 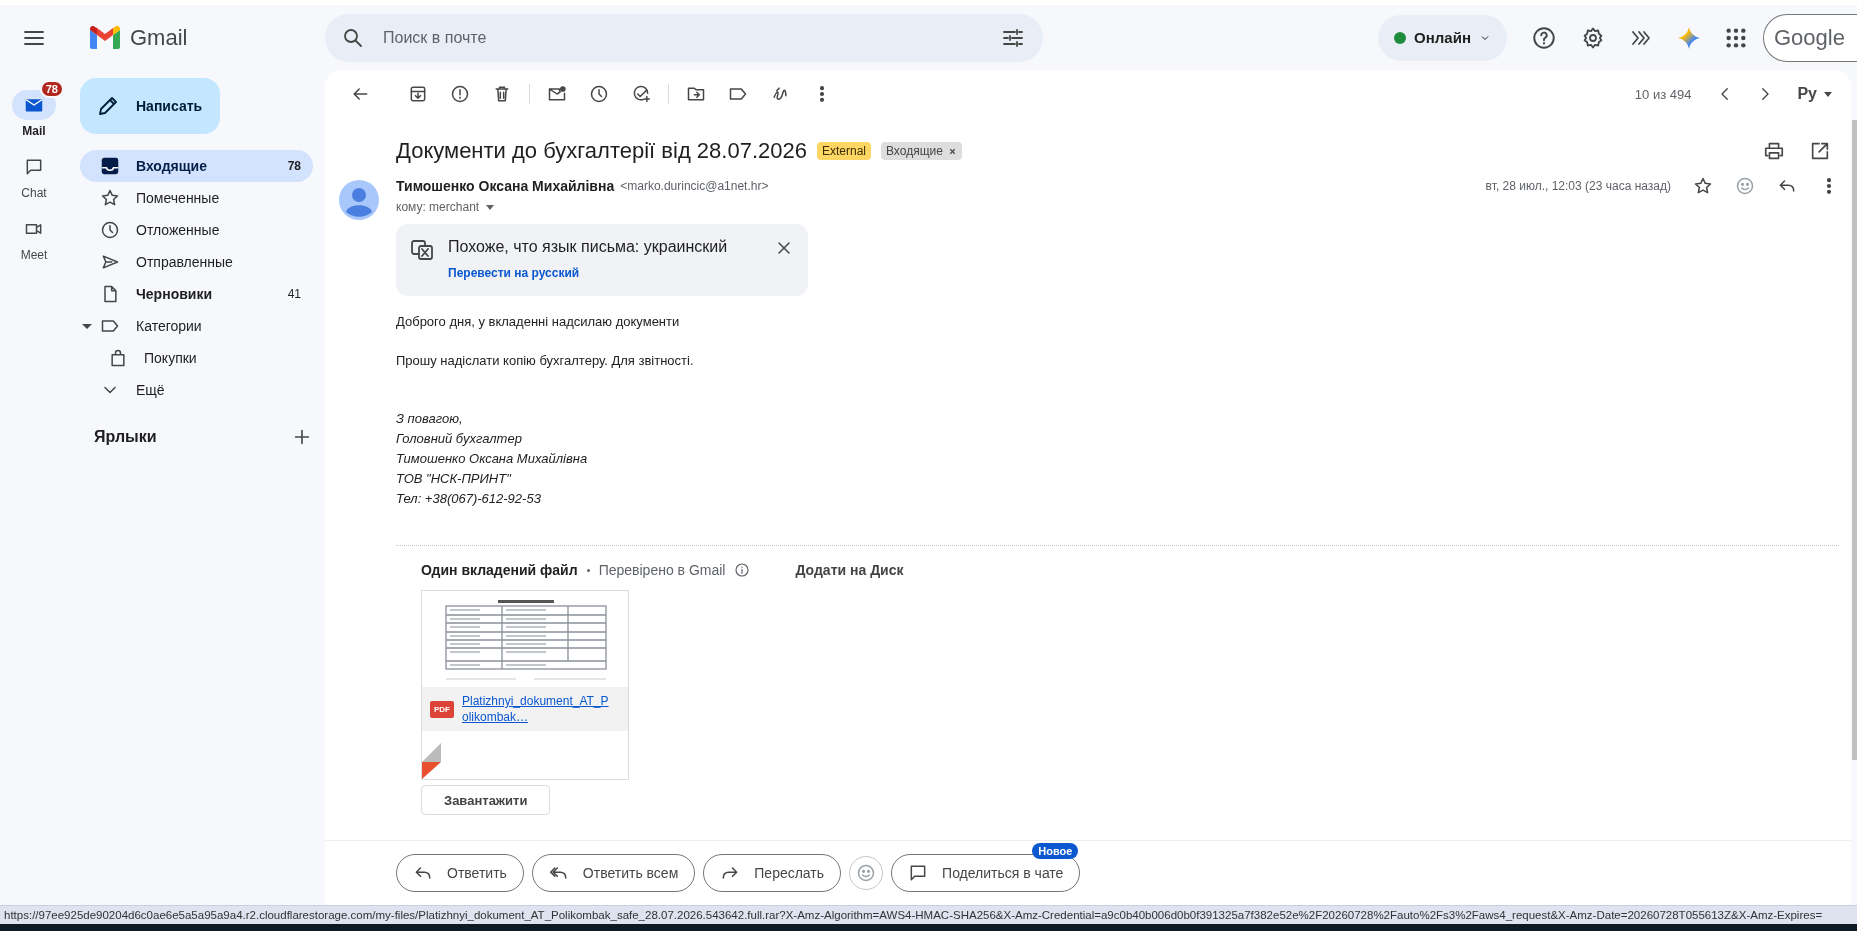 What do you see at coordinates (849, 570) in the screenshot?
I see `add-to-drive-link: Додати на Диск` at bounding box center [849, 570].